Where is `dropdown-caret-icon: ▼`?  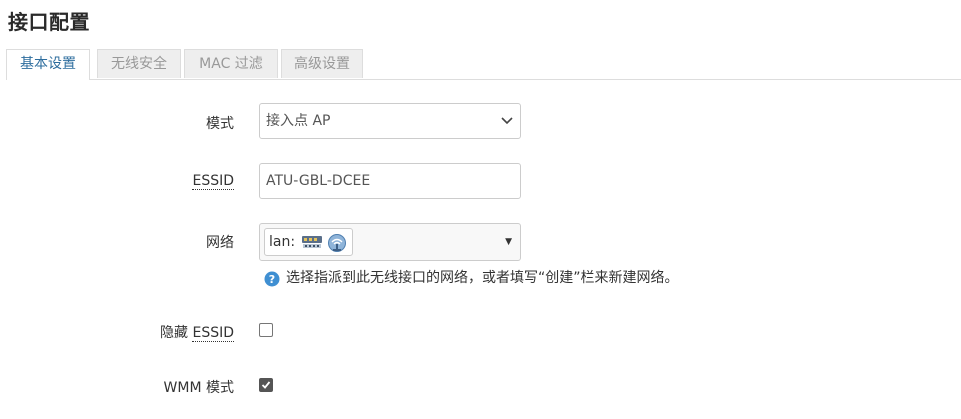 dropdown-caret-icon: ▼ is located at coordinates (508, 242).